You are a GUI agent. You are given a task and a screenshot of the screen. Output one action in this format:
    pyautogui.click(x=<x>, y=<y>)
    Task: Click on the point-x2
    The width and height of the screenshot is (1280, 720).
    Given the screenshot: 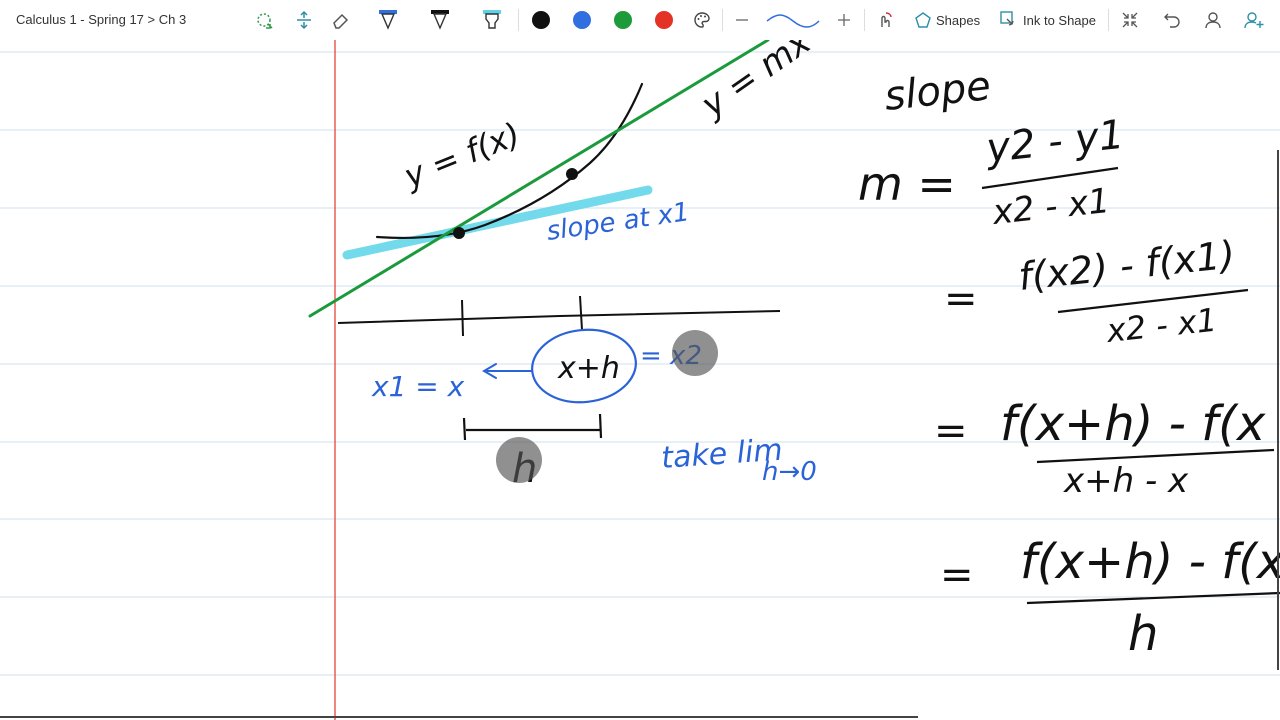 What is the action you would take?
    pyautogui.click(x=572, y=174)
    